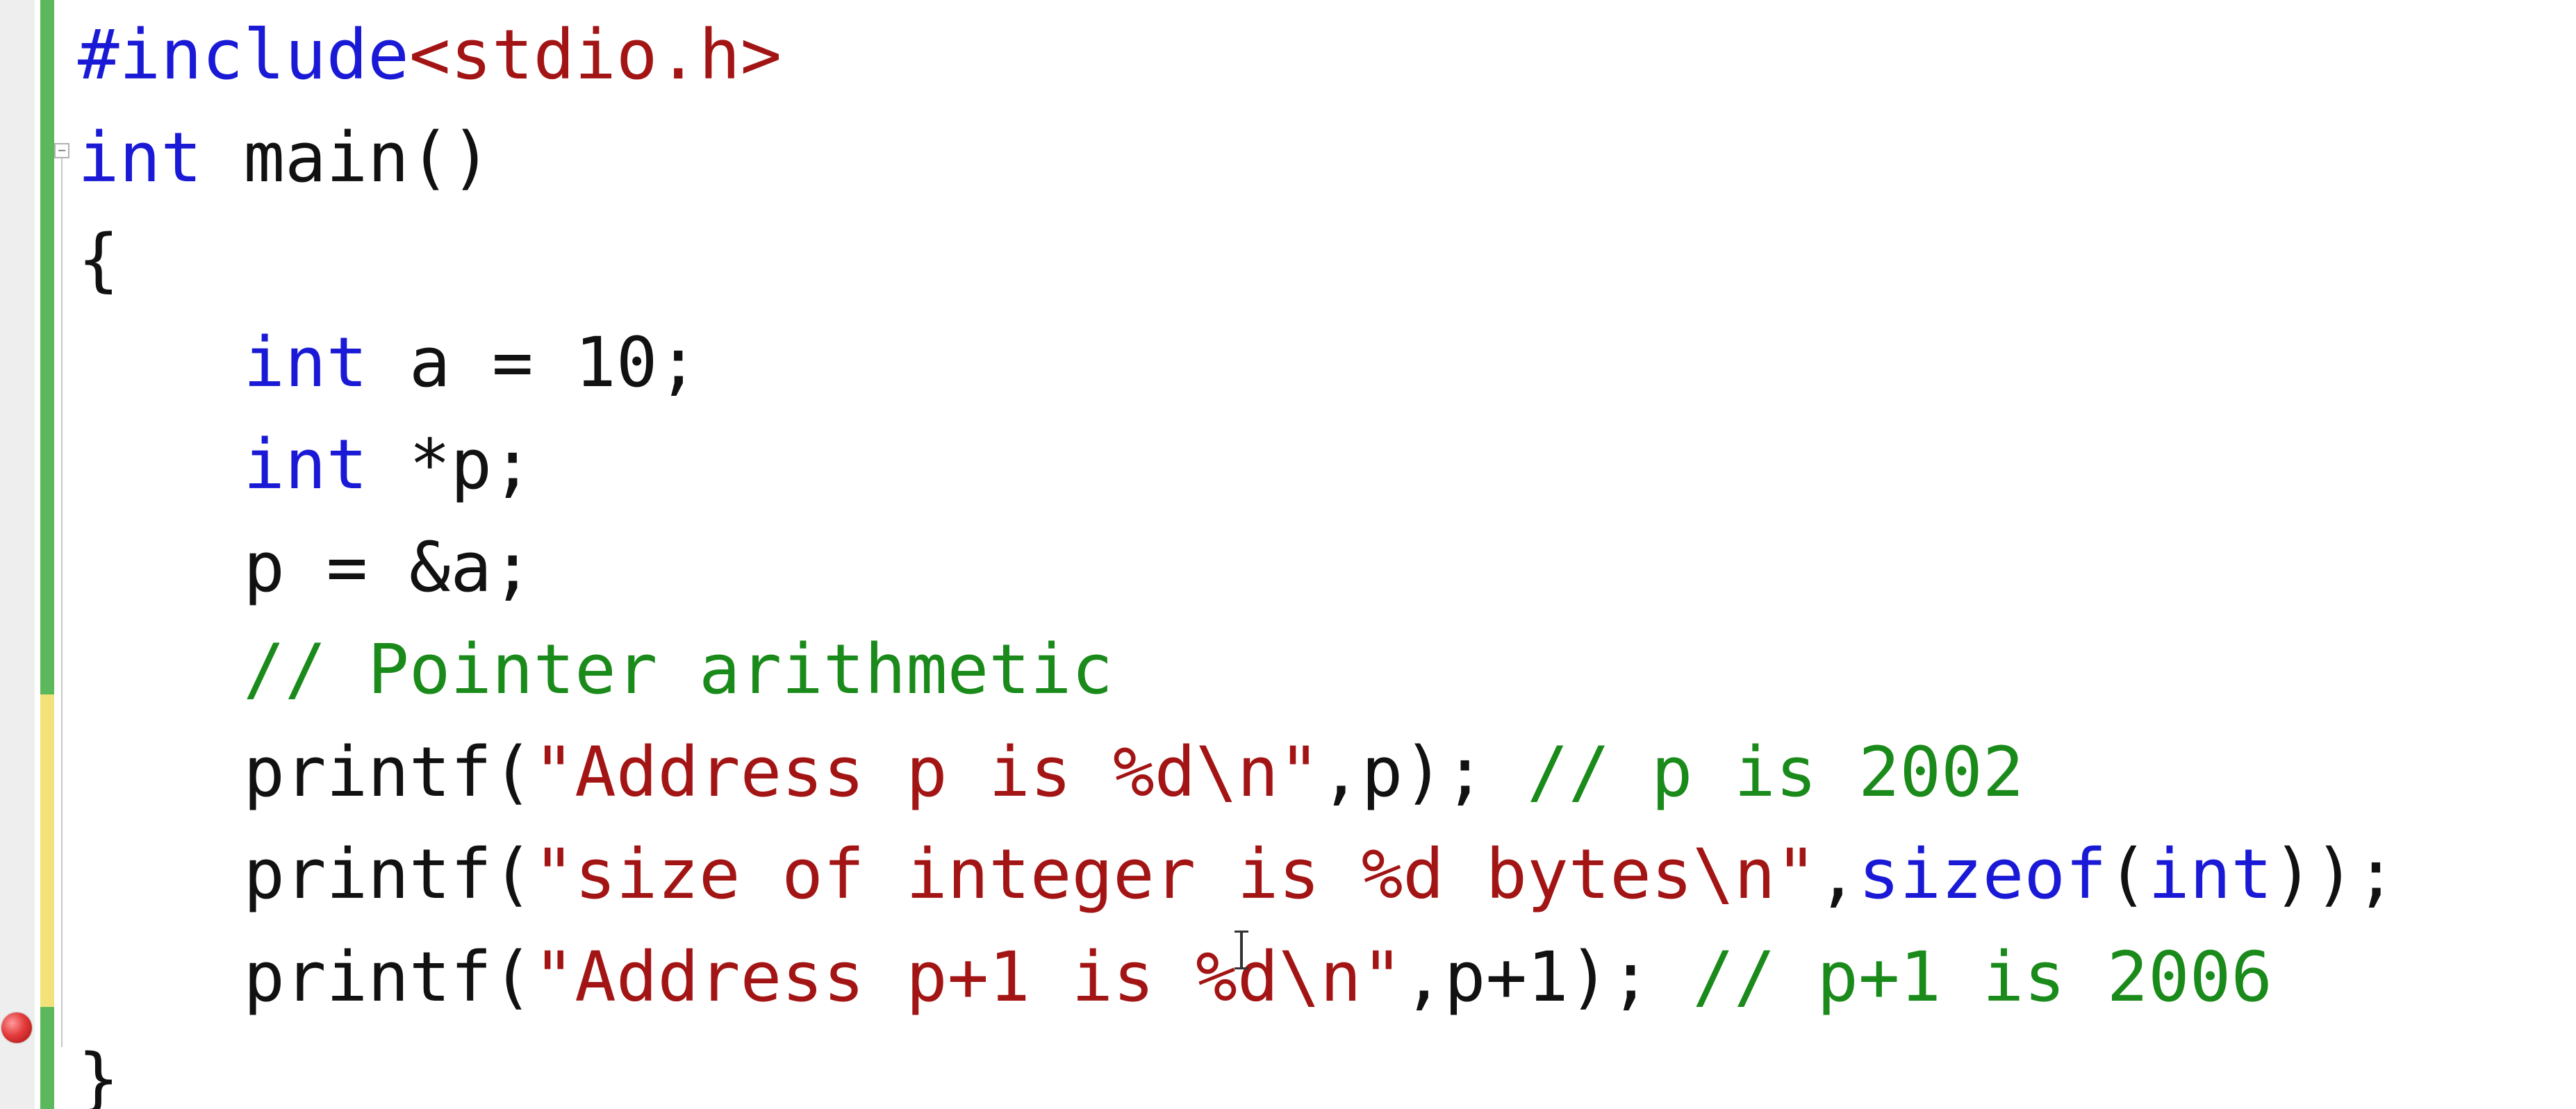 The height and width of the screenshot is (1109, 2576). Describe the element at coordinates (1327, 1068) in the screenshot. I see `code-line: }` at that location.